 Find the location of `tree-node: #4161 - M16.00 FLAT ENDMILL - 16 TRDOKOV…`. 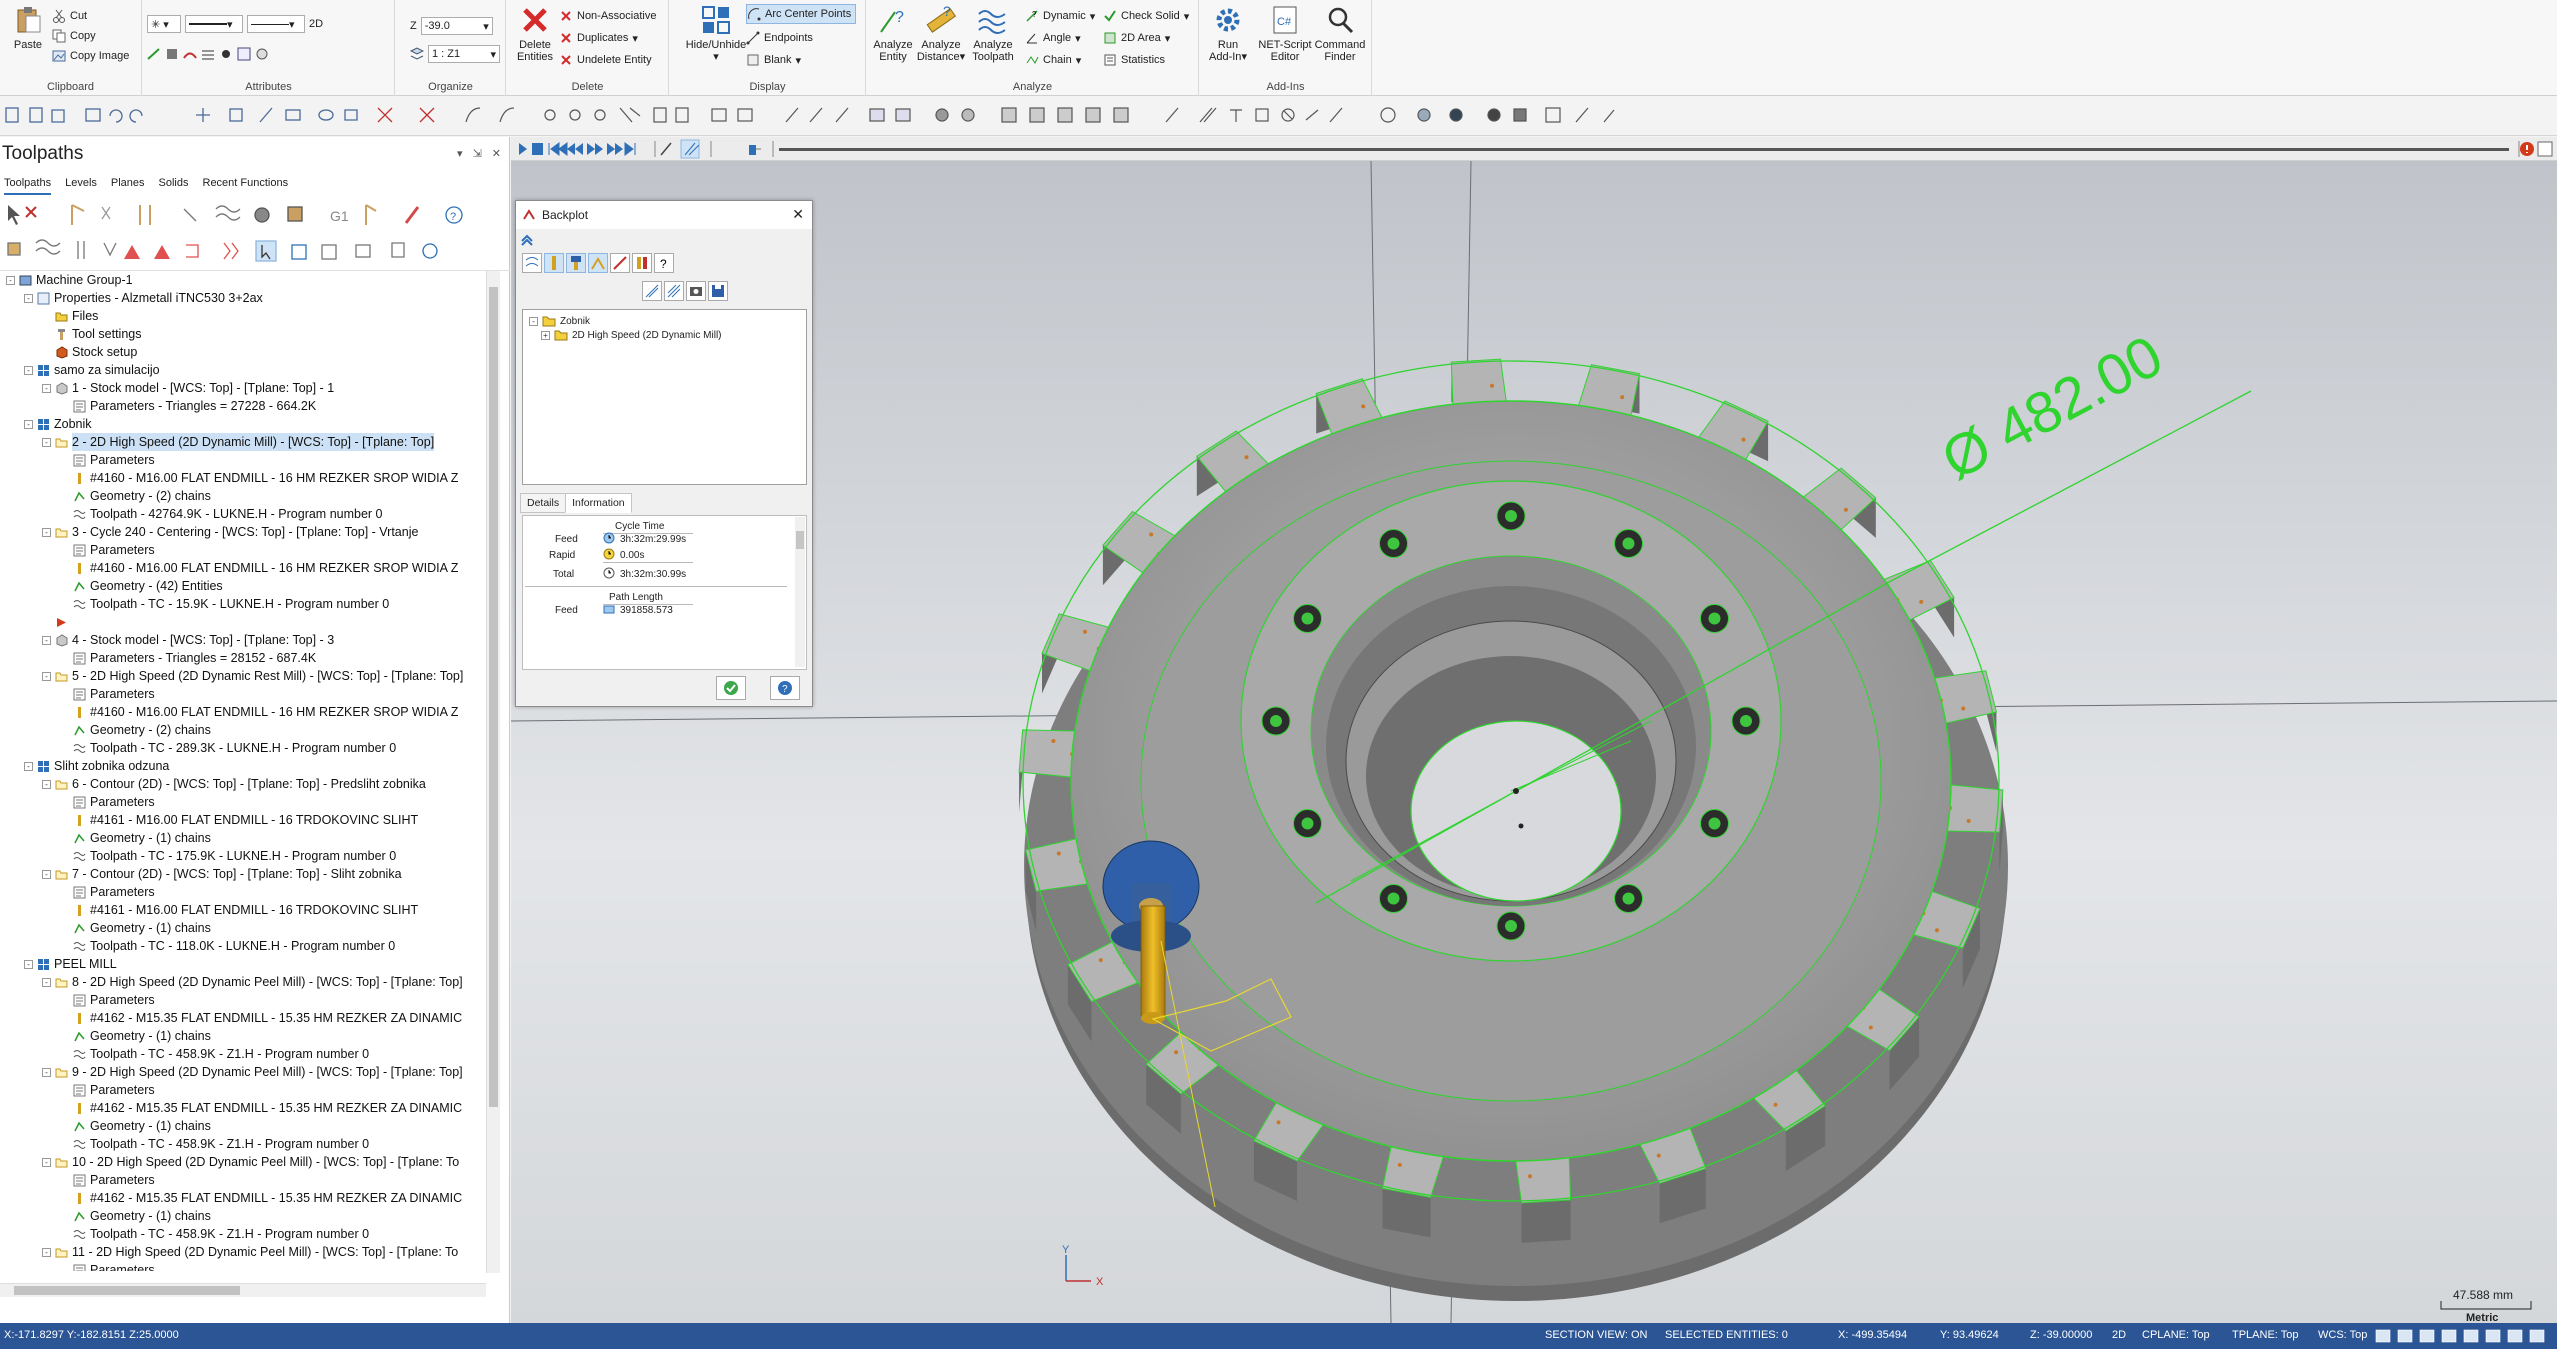

tree-node: #4161 - M16.00 FLAT ENDMILL - 16 TRDOKOV… is located at coordinates (239, 910).